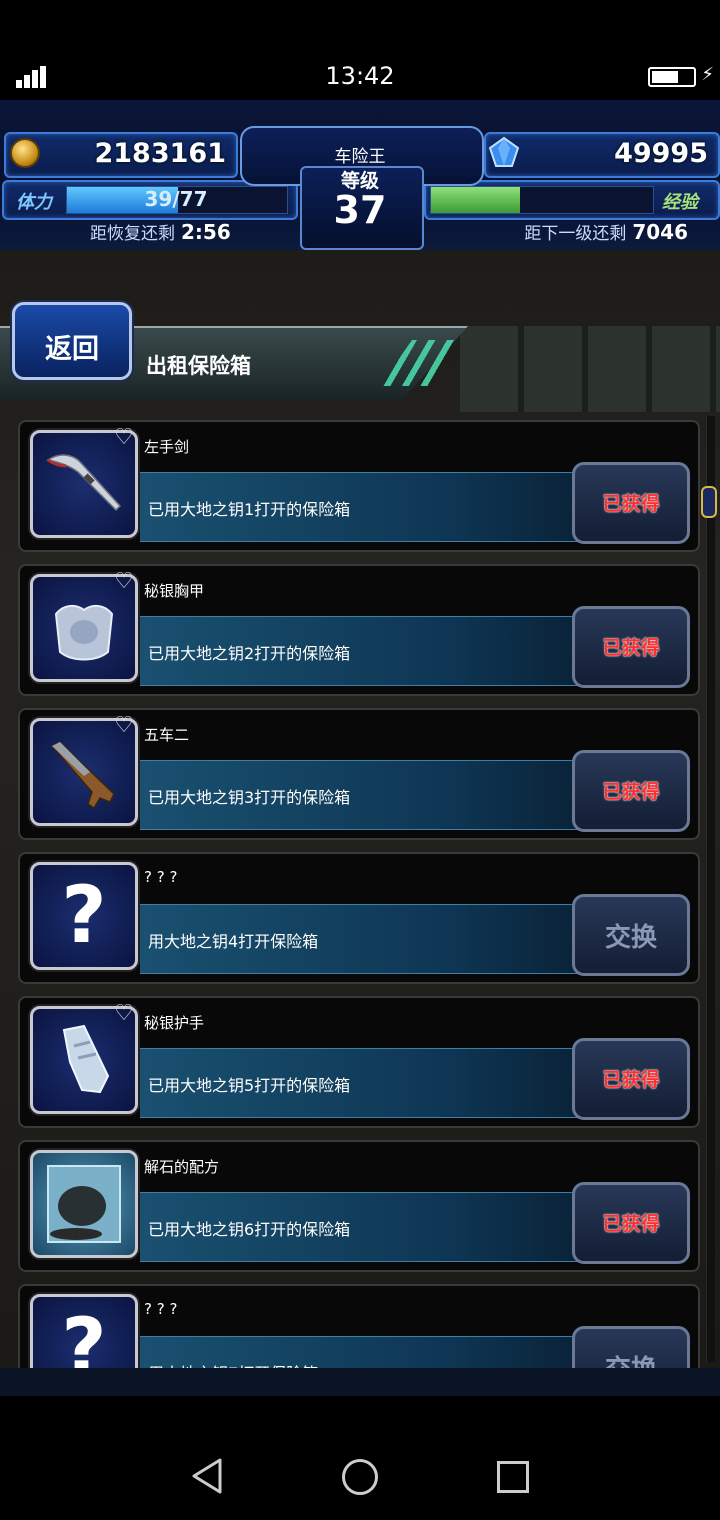  What do you see at coordinates (359, 486) in the screenshot?
I see `list-item: ♡ 左手剑 已用大地之钥1打开的保险箱 已获得` at bounding box center [359, 486].